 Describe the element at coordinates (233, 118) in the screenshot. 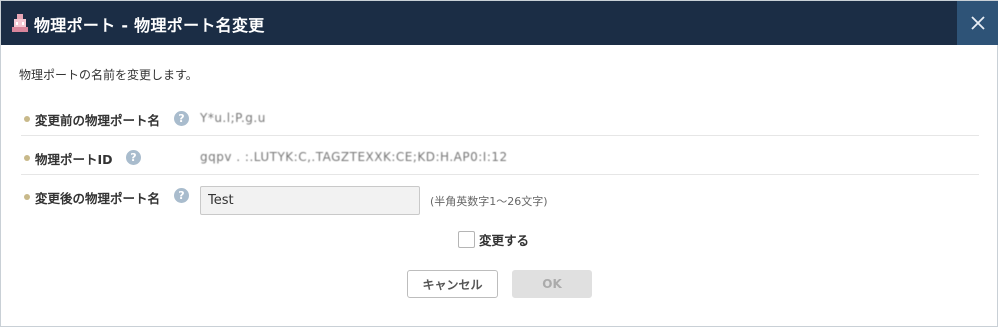

I see `old-name-value: Y*u.l;P.g.u` at that location.